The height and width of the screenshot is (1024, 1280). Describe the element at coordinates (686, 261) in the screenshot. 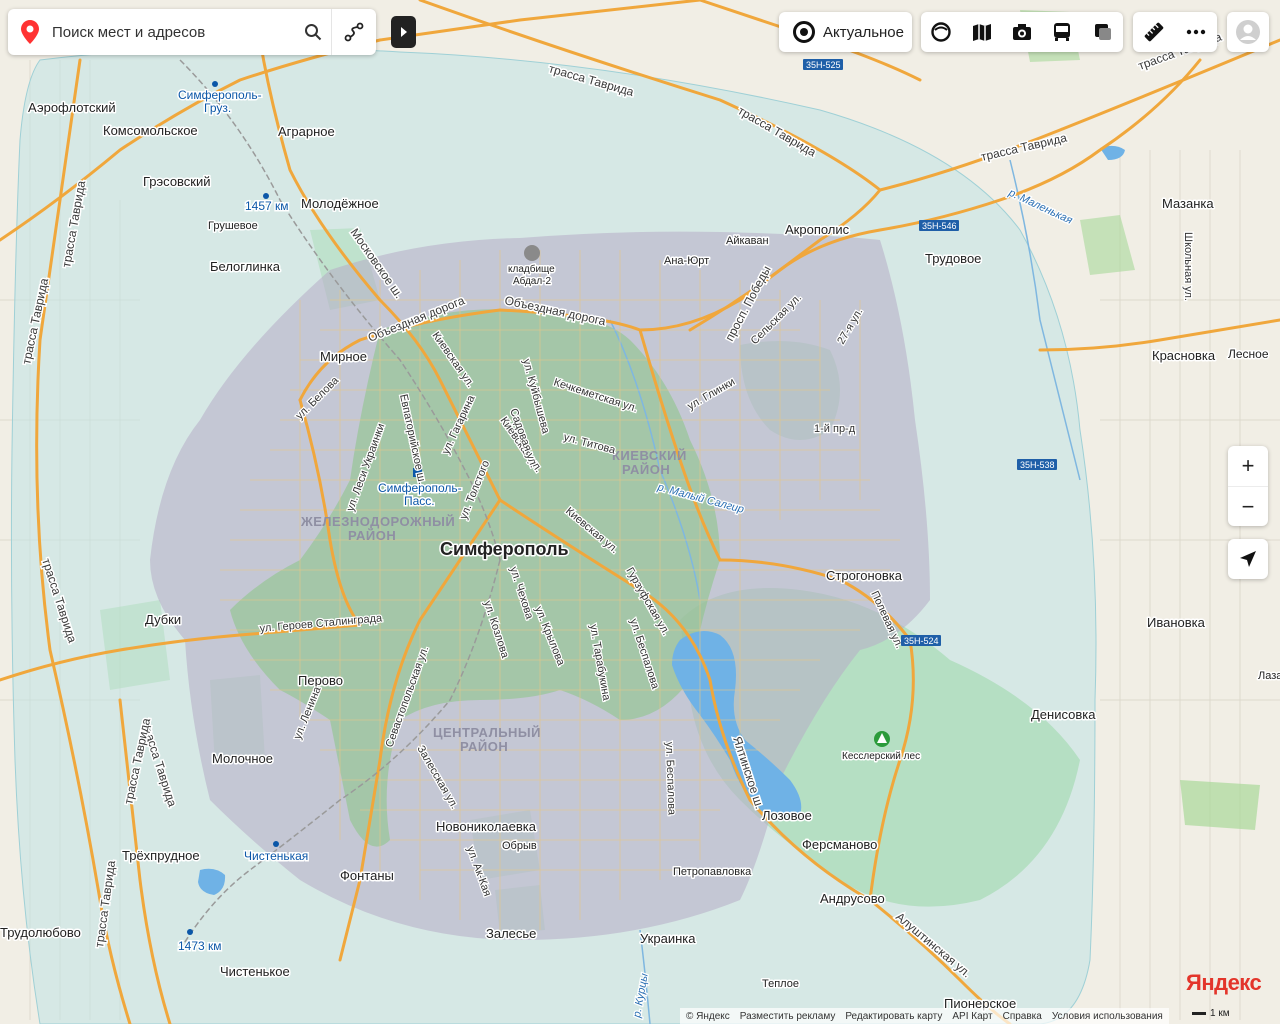

I see `place-ana-yurt: Ана-Юрт` at that location.